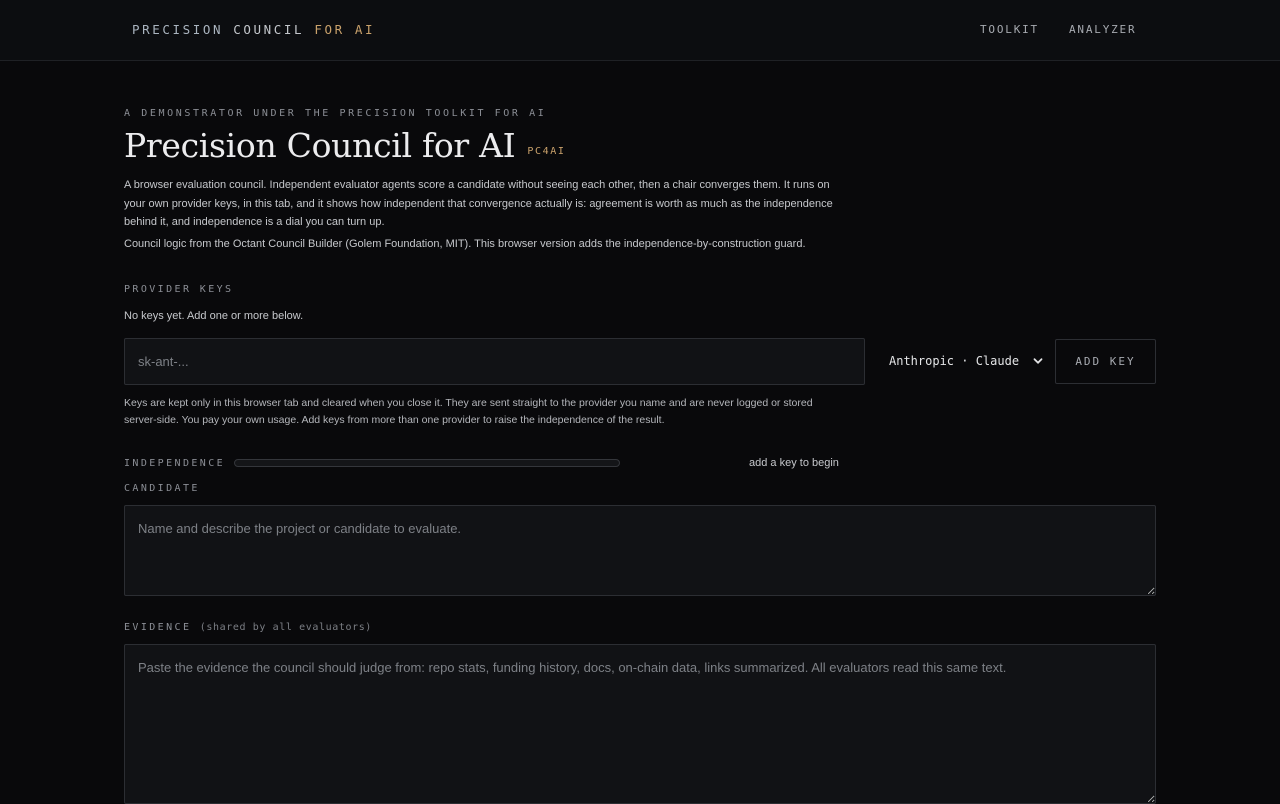 The height and width of the screenshot is (804, 1280). I want to click on brand-logo: PRECISION COUNCIL FOR AI, so click(253, 29).